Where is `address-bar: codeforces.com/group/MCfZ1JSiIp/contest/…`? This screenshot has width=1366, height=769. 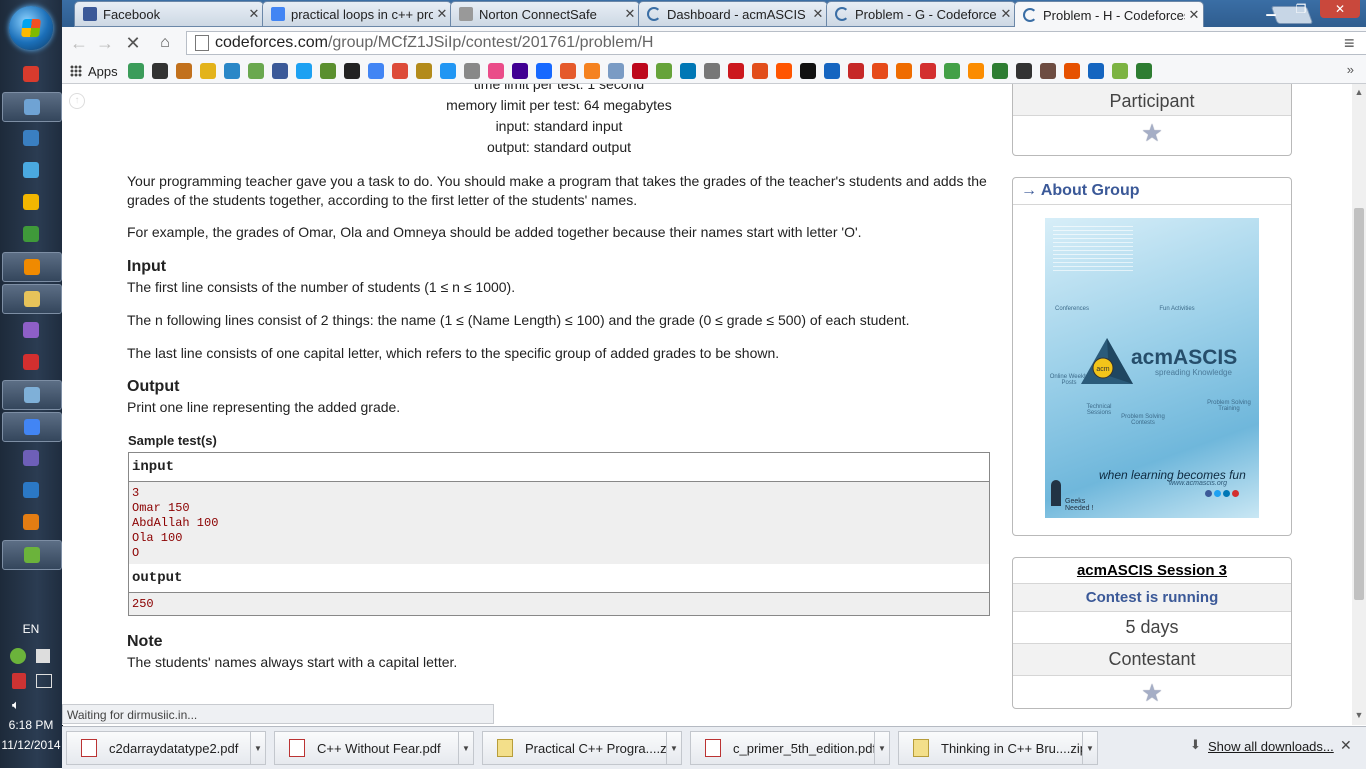 address-bar: codeforces.com/group/MCfZ1JSiIp/contest/… is located at coordinates (776, 43).